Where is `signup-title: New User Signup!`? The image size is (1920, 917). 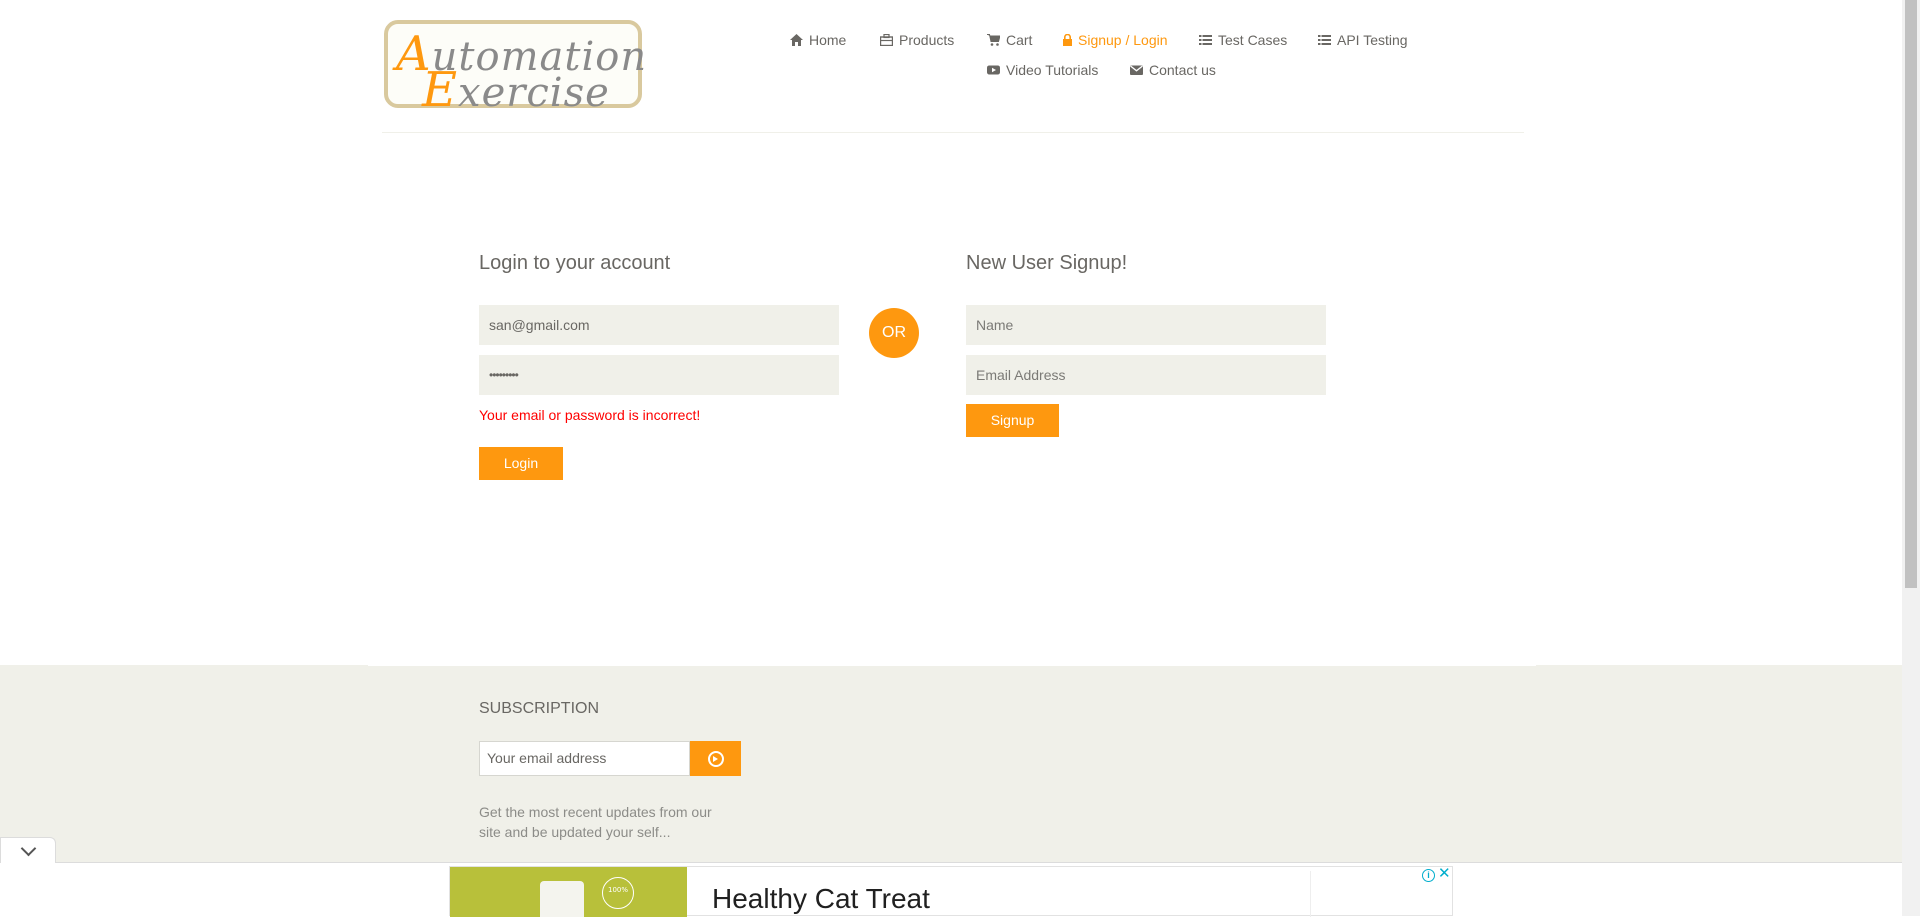
signup-title: New User Signup! is located at coordinates (1047, 263).